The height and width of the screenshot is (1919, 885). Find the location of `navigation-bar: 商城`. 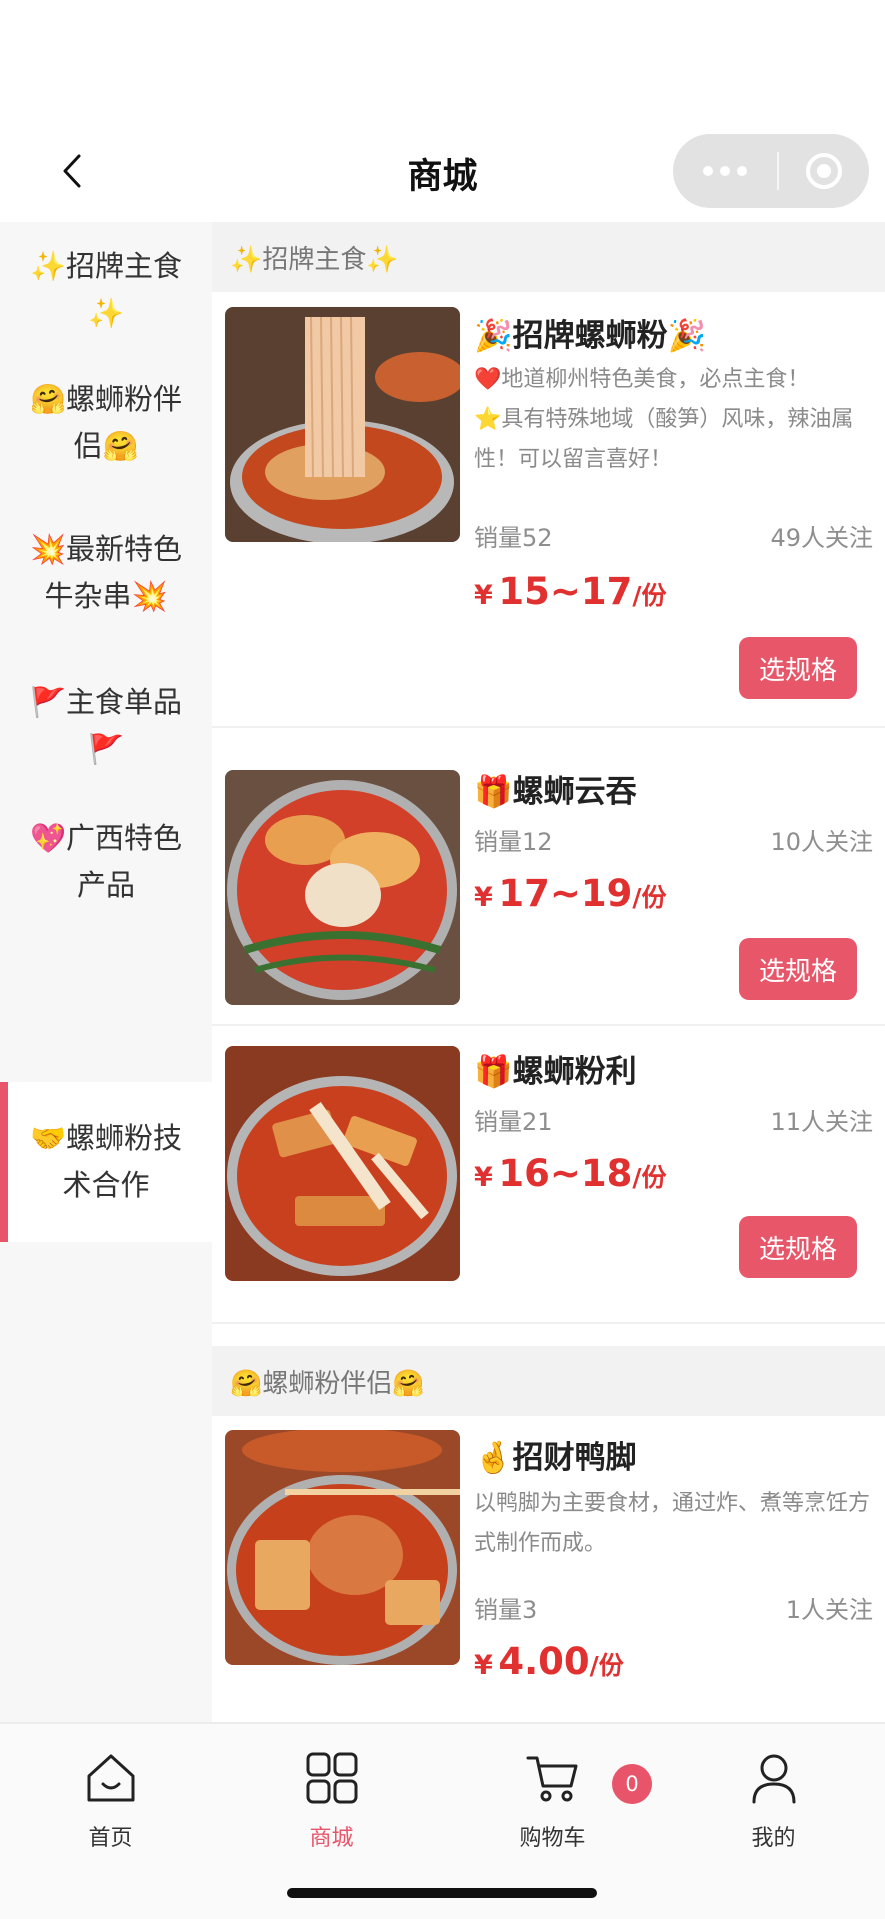

navigation-bar: 商城 is located at coordinates (442, 111).